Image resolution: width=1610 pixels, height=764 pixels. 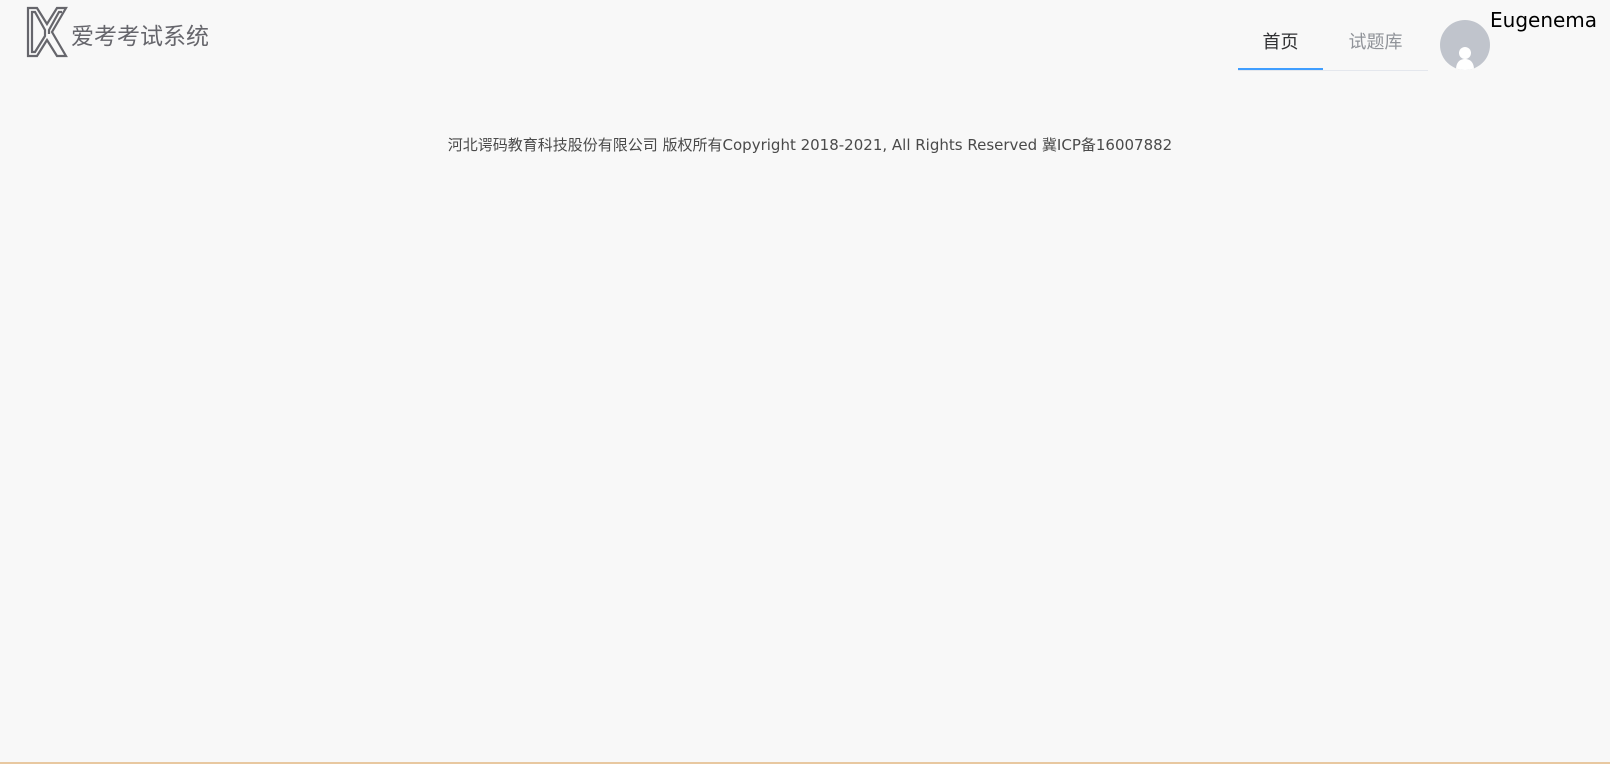 What do you see at coordinates (1465, 45) in the screenshot?
I see `user-avatar` at bounding box center [1465, 45].